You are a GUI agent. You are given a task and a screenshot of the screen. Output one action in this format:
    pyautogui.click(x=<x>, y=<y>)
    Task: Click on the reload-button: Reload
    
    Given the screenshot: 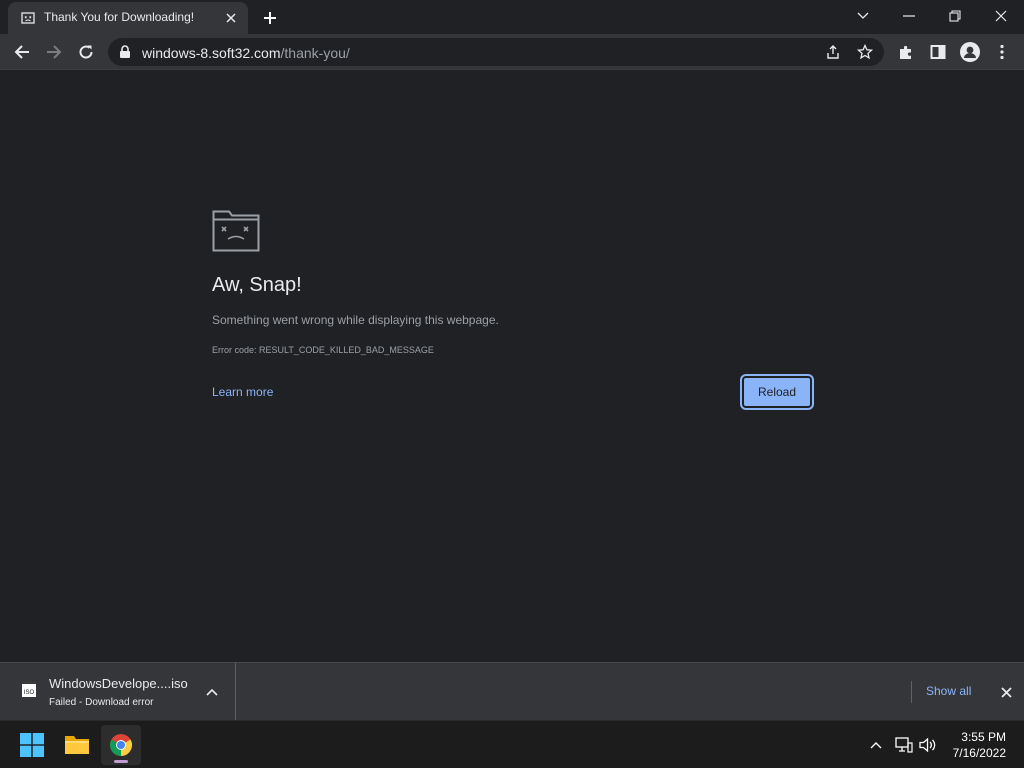 What is the action you would take?
    pyautogui.click(x=777, y=392)
    